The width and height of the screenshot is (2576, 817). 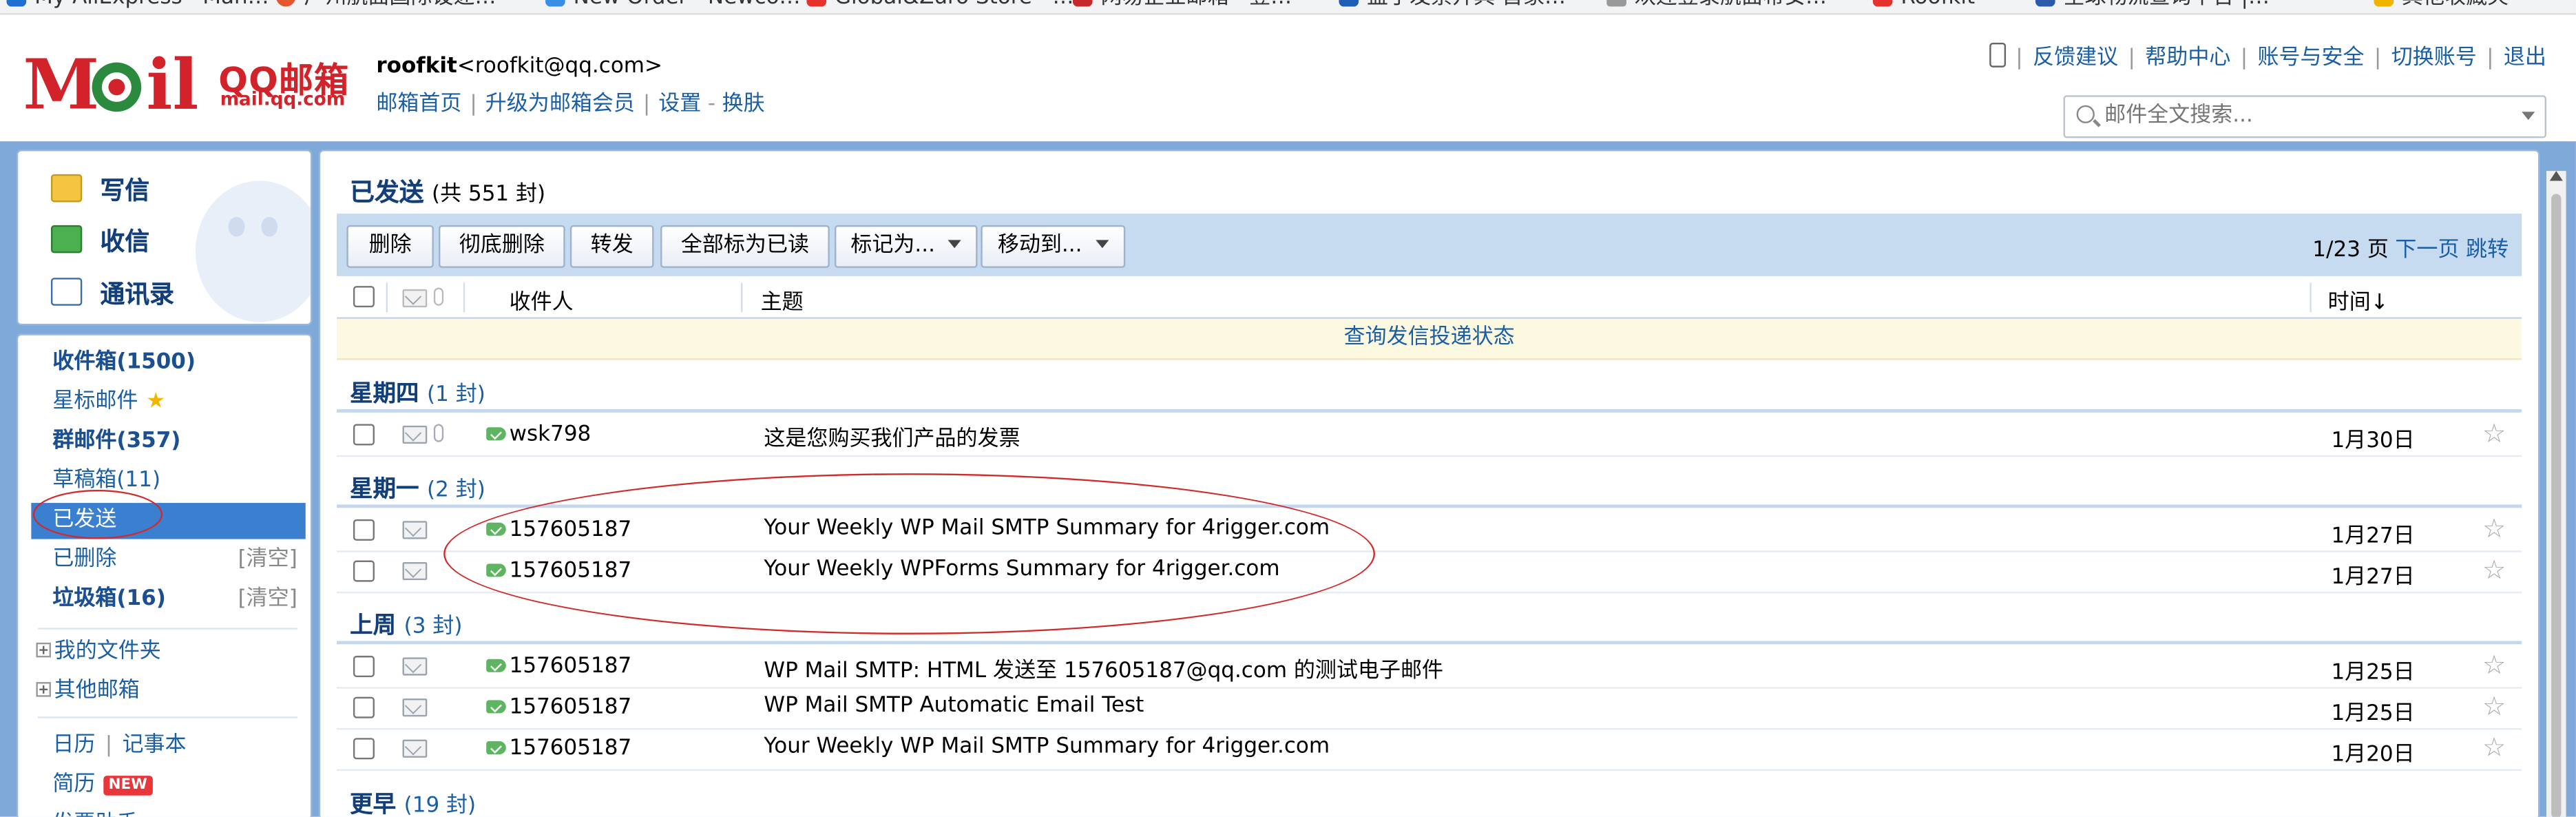 What do you see at coordinates (267, 600) in the screenshot?
I see `empty-spam-link: [清空]` at bounding box center [267, 600].